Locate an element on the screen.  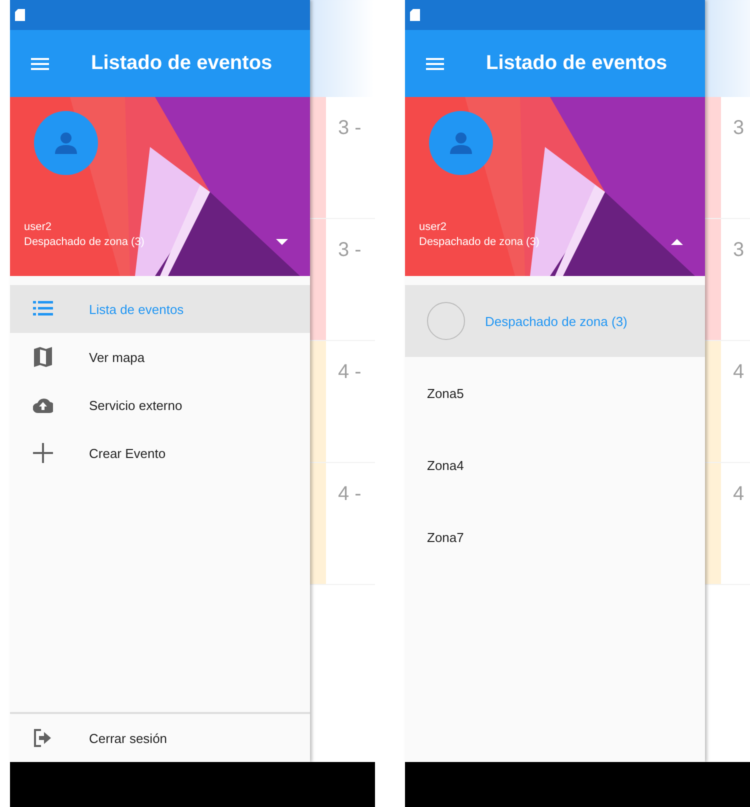
account-item: Zona5 is located at coordinates (555, 393).